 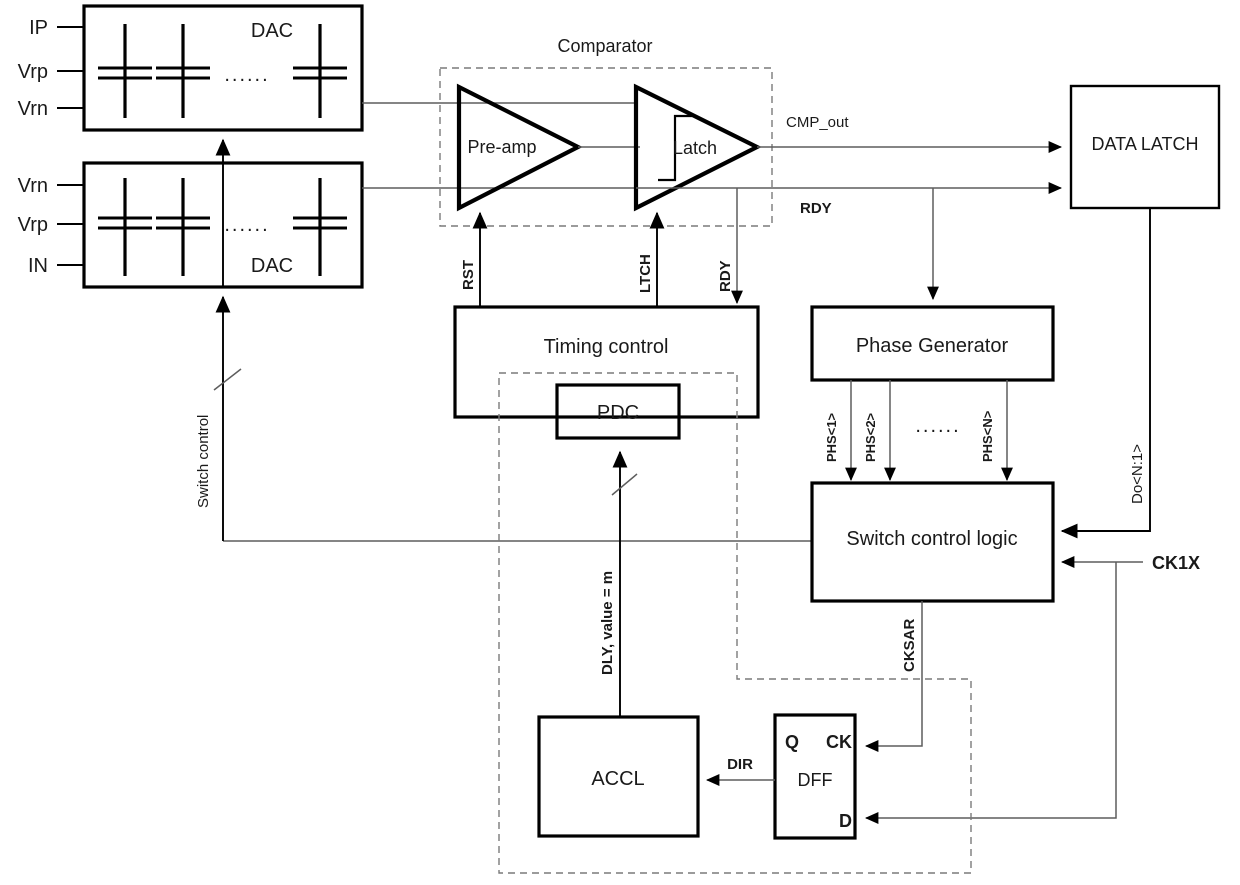 I want to click on input-label-vrp-top: Vrp, so click(x=33, y=72).